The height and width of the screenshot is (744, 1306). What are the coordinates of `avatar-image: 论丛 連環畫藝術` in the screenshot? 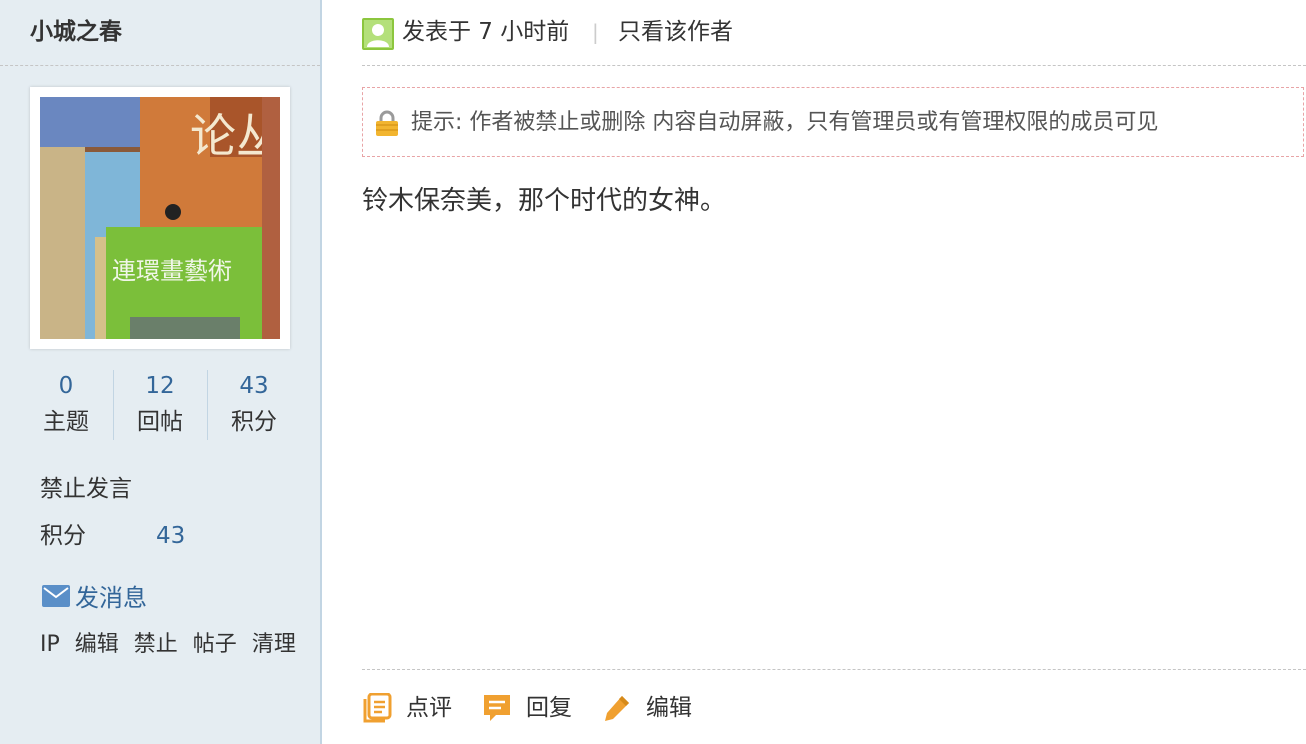 It's located at (160, 218).